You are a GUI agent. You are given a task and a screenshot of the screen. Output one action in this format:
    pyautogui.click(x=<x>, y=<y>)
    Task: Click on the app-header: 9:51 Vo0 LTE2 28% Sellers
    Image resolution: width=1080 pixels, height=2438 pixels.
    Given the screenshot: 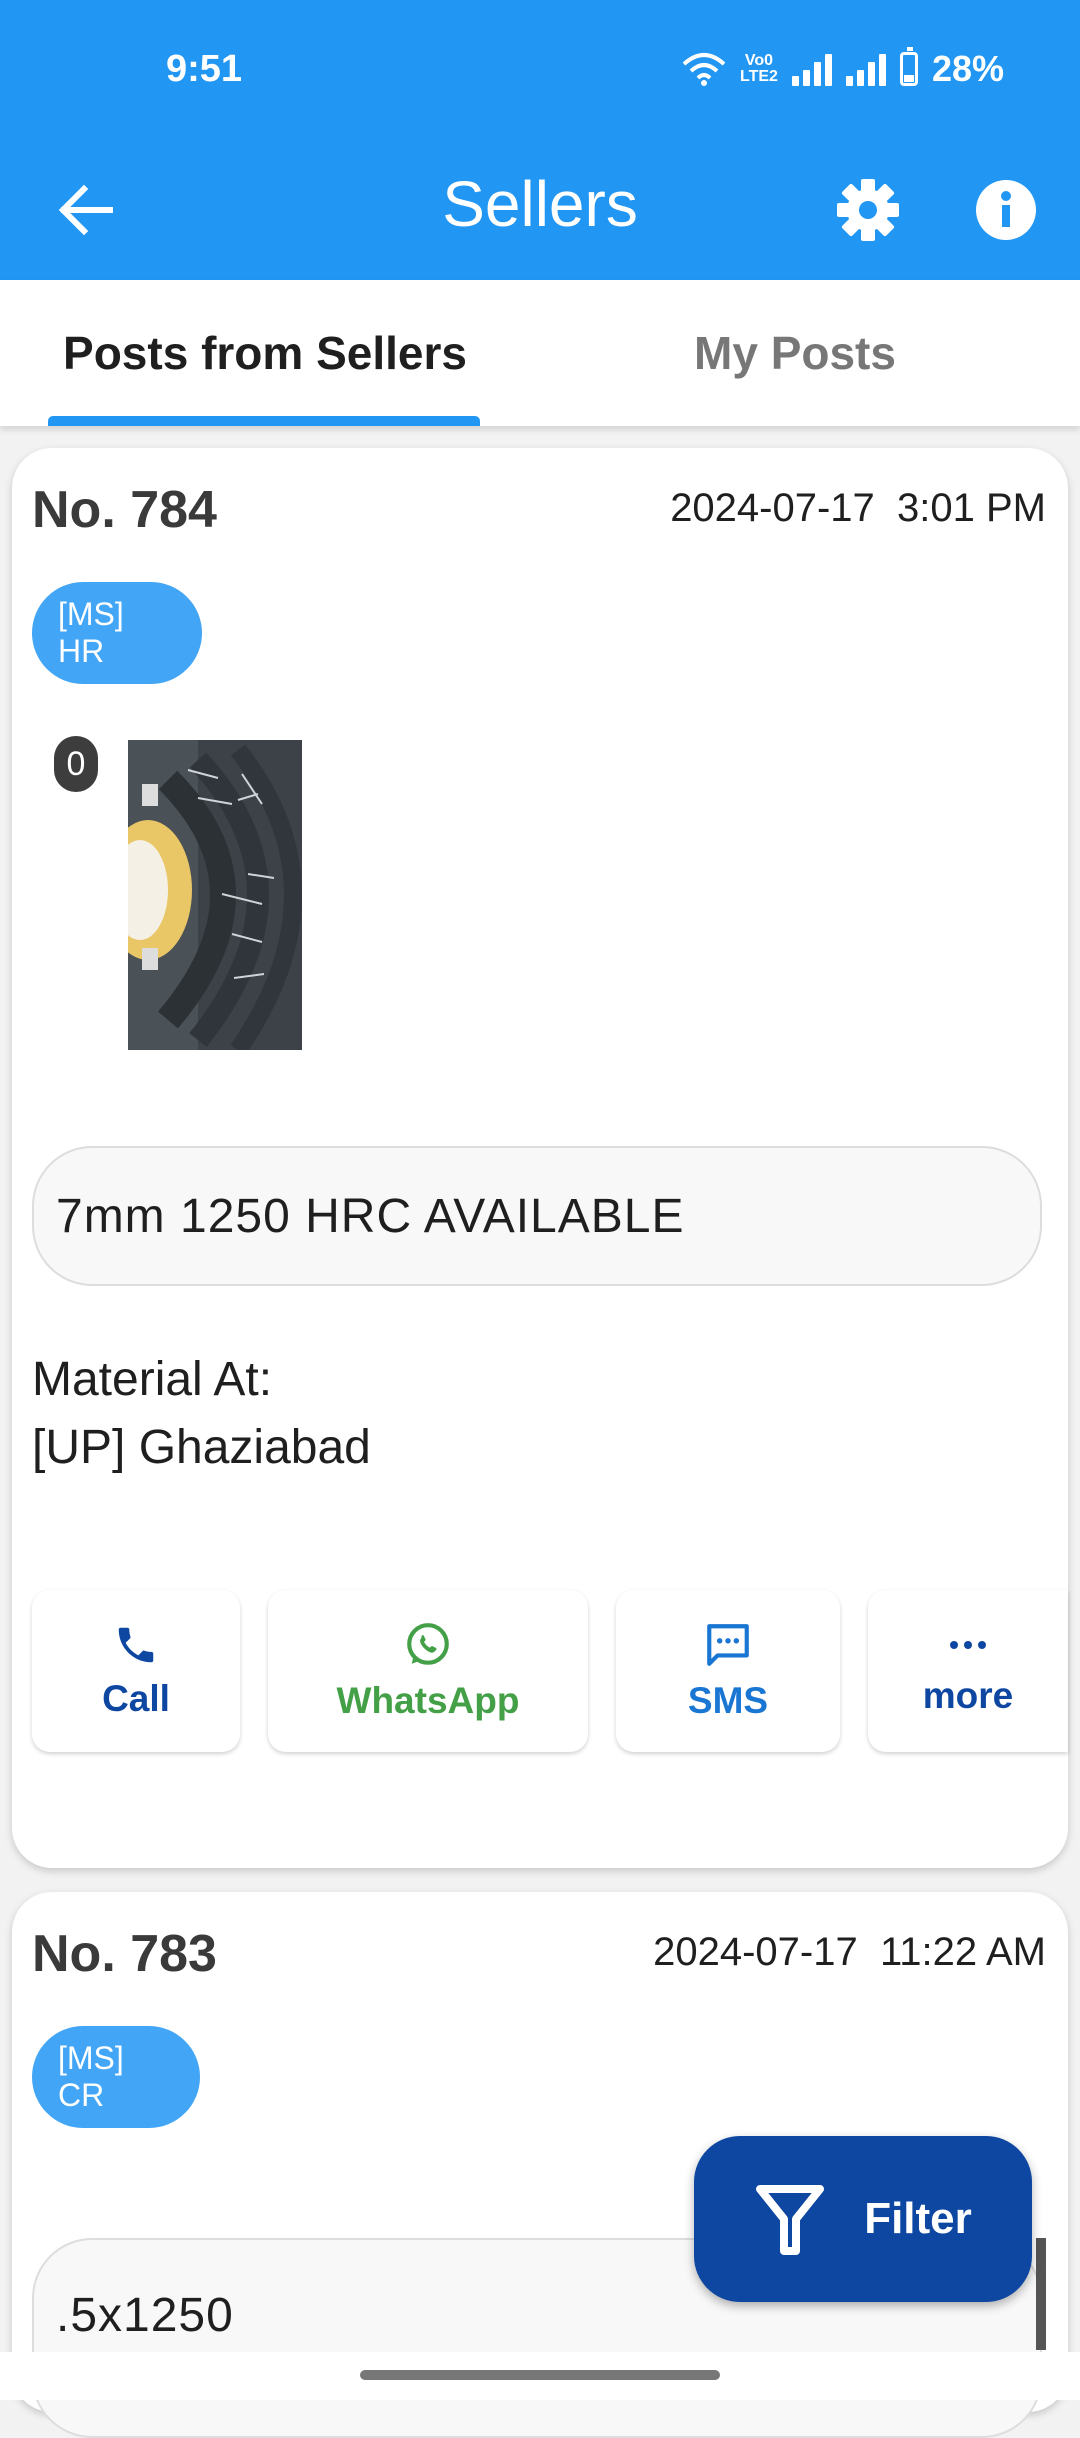 What is the action you would take?
    pyautogui.click(x=540, y=140)
    